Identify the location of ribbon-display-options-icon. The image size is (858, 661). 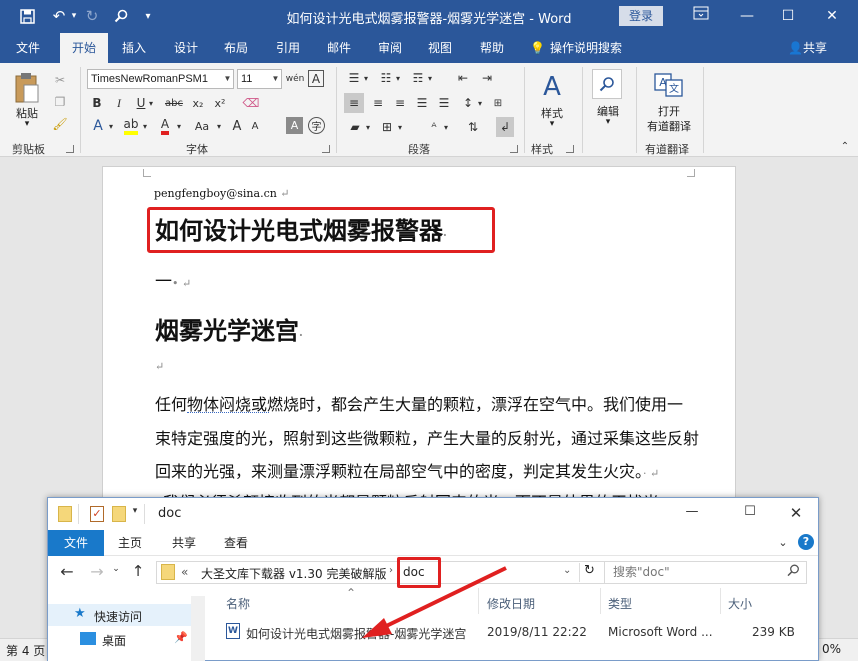
(701, 16).